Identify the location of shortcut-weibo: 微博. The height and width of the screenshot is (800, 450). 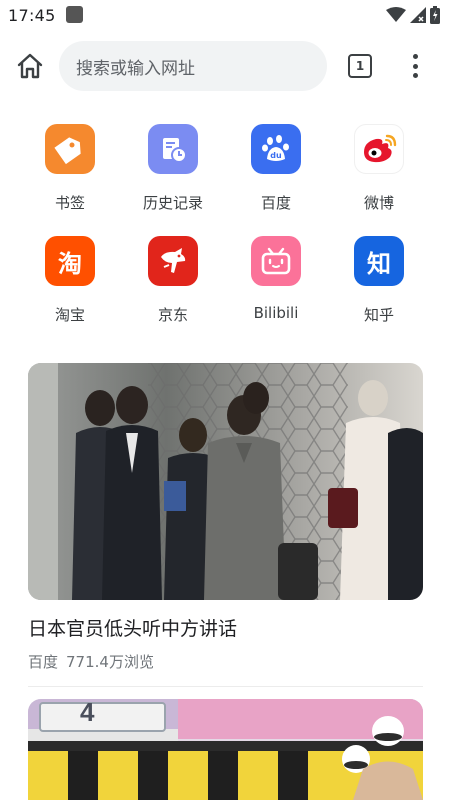
(379, 168).